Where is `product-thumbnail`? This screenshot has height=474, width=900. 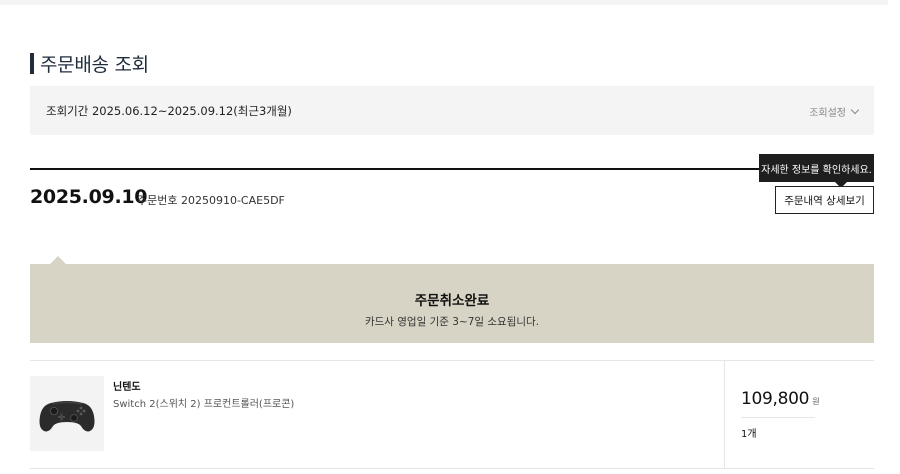 product-thumbnail is located at coordinates (67, 413).